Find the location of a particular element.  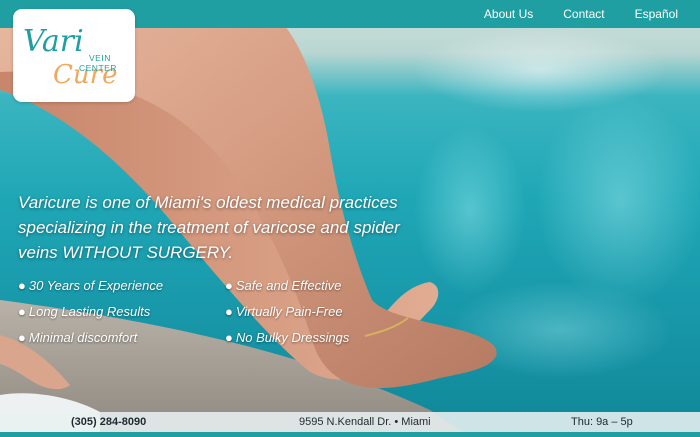

nav-link-contact: Contact is located at coordinates (583, 14).